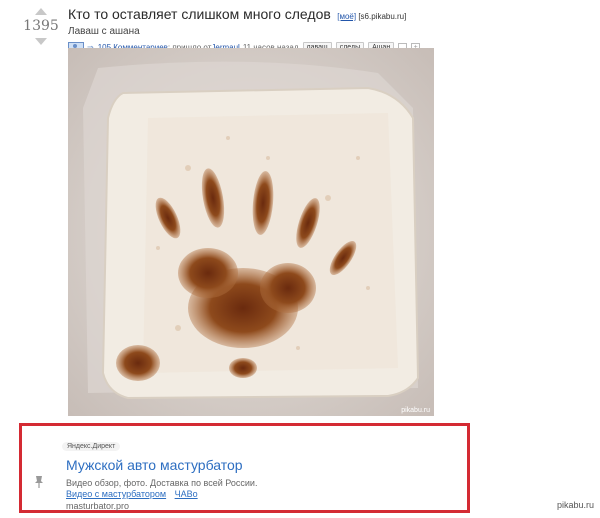  I want to click on ad-link-faq: ЧАВо, so click(186, 494).